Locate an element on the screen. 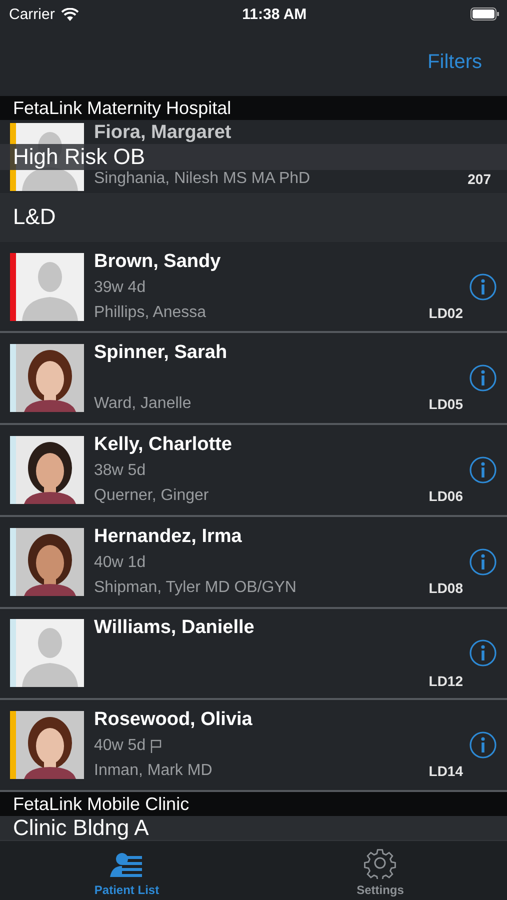 The image size is (507, 900). room-number: LD08 is located at coordinates (445, 588).